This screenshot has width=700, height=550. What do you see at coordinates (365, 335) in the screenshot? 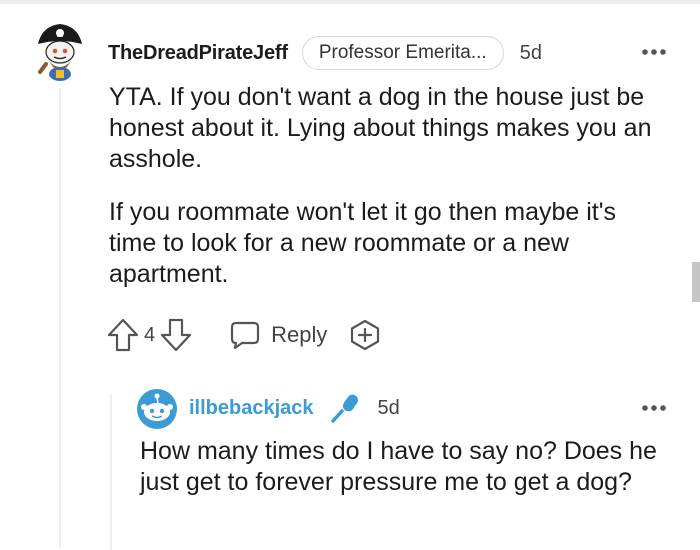
I see `award-plus-icon` at bounding box center [365, 335].